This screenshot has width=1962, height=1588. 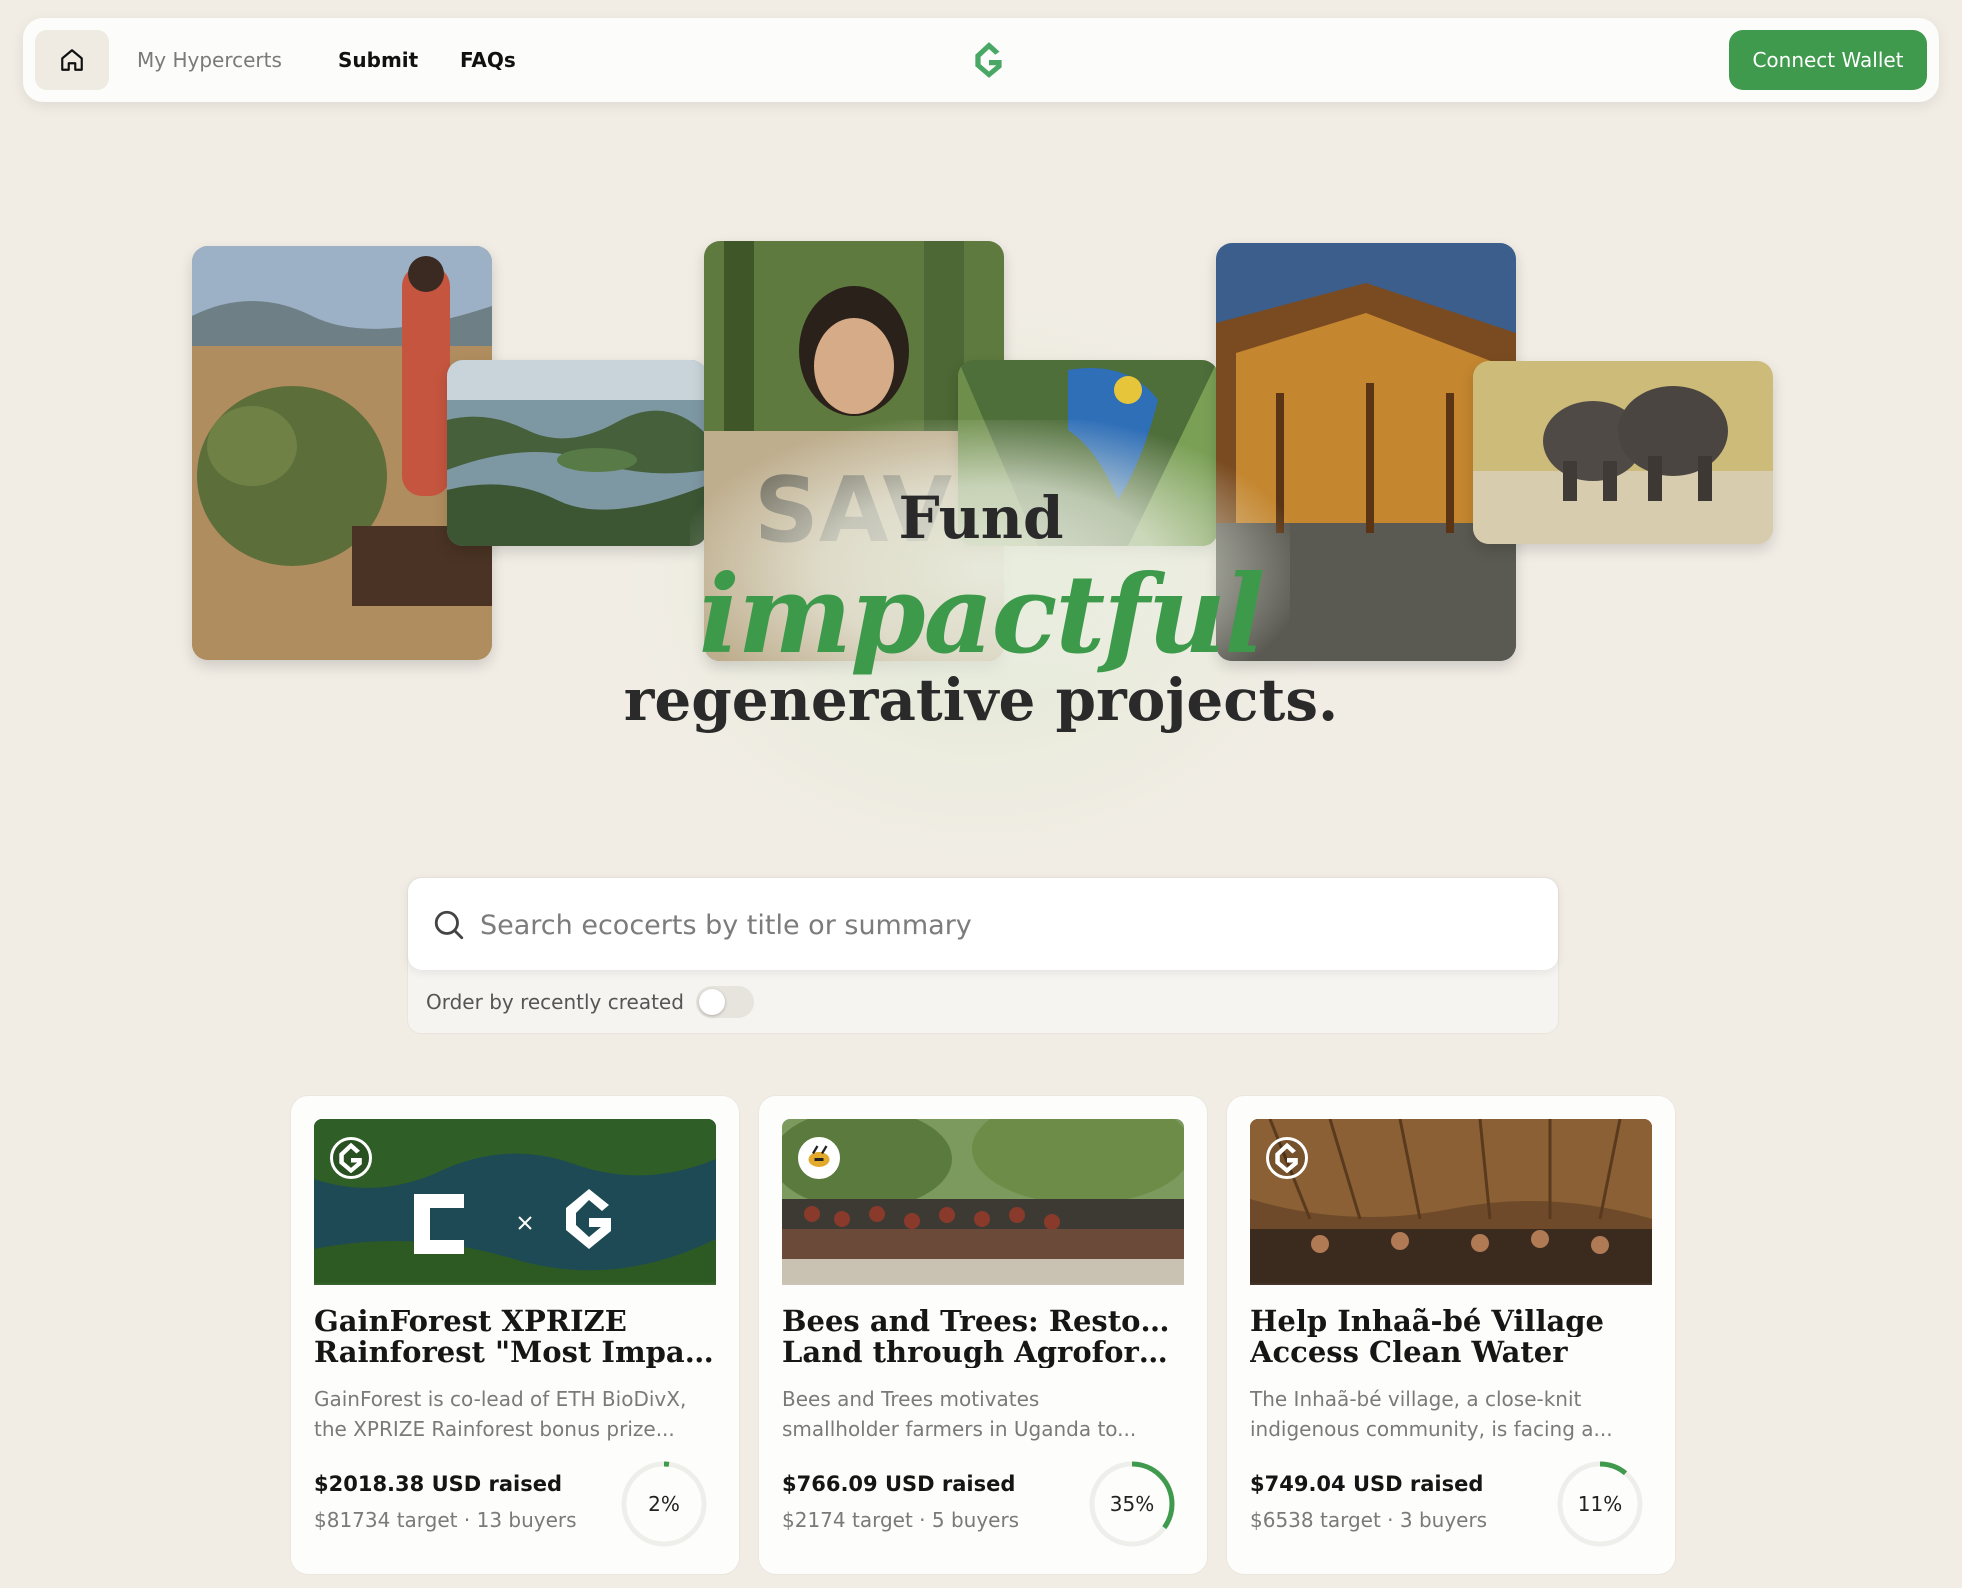 What do you see at coordinates (488, 60) in the screenshot?
I see `nav-faqs: FAQs` at bounding box center [488, 60].